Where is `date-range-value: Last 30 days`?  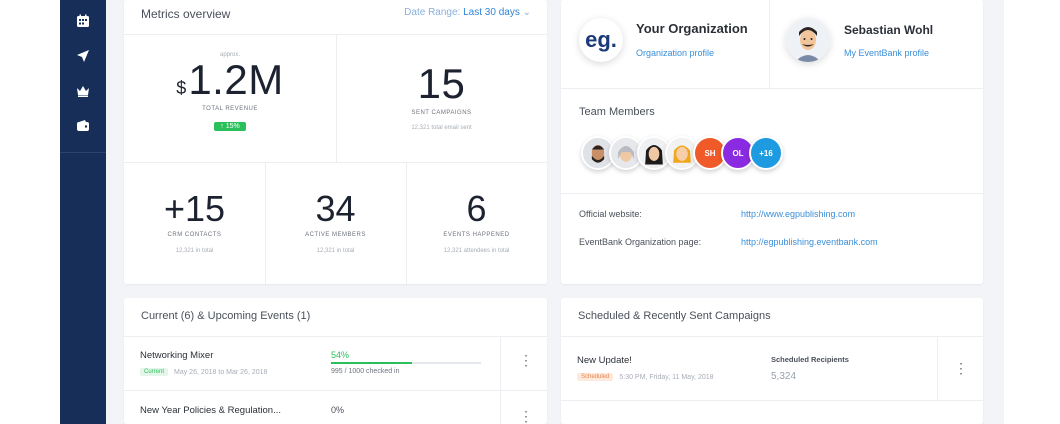 date-range-value: Last 30 days is located at coordinates (491, 12).